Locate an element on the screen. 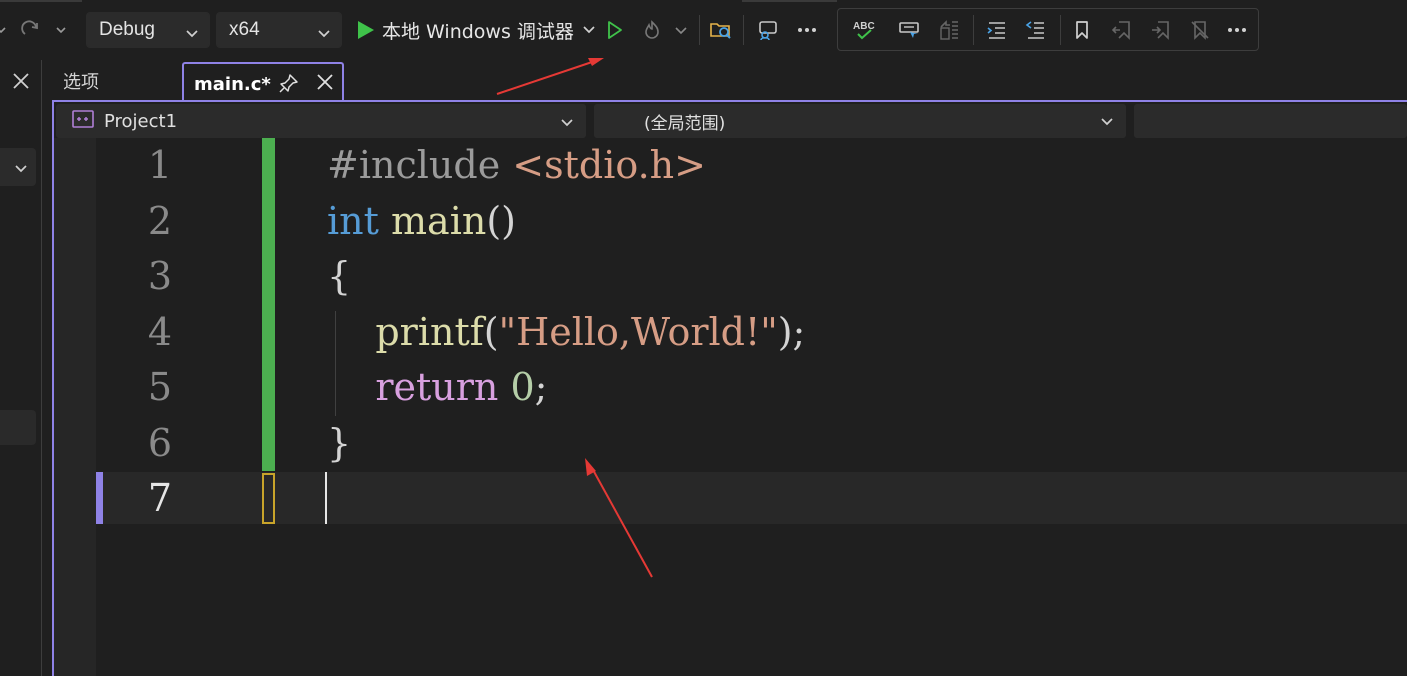  previous-bookmark-button is located at coordinates (1122, 30).